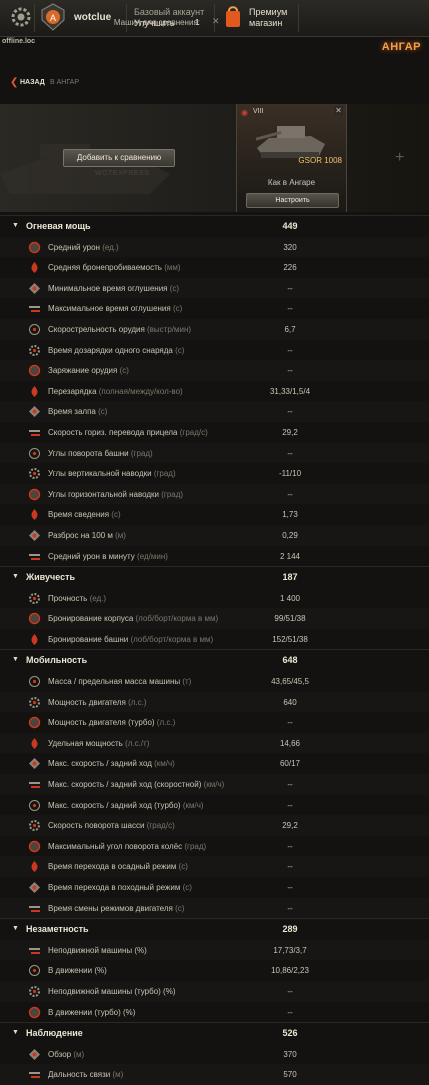 This screenshot has height=1085, width=429. I want to click on stat-label: Мощность двигателя (турбо) (л.с.), so click(111, 722).